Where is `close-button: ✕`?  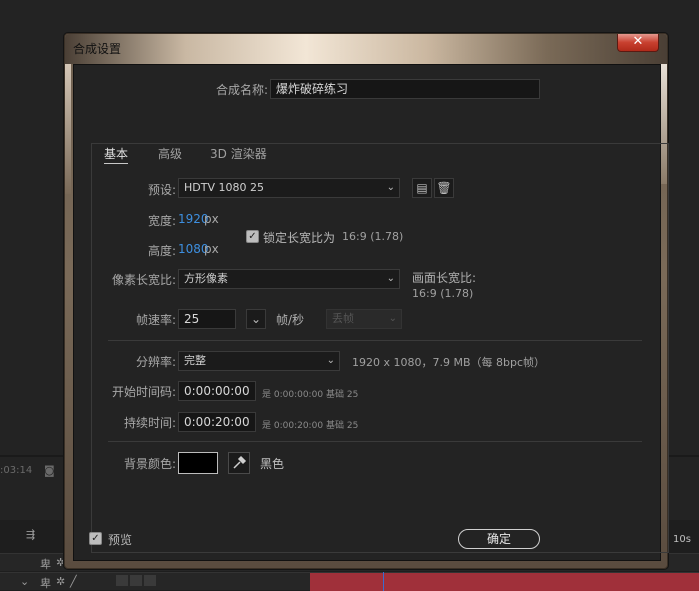
close-button: ✕ is located at coordinates (638, 43).